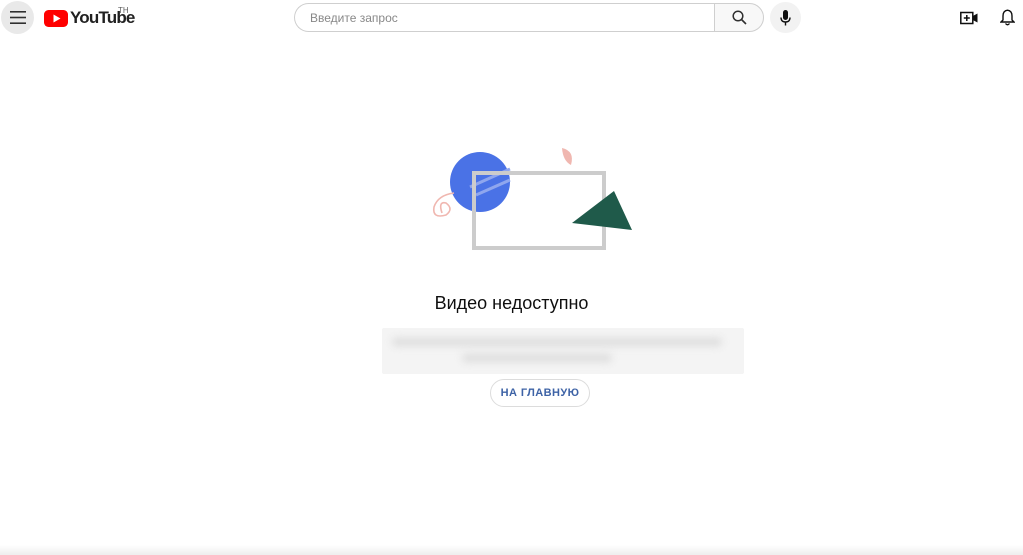  What do you see at coordinates (511, 303) in the screenshot?
I see `page-title: Видео недоступно` at bounding box center [511, 303].